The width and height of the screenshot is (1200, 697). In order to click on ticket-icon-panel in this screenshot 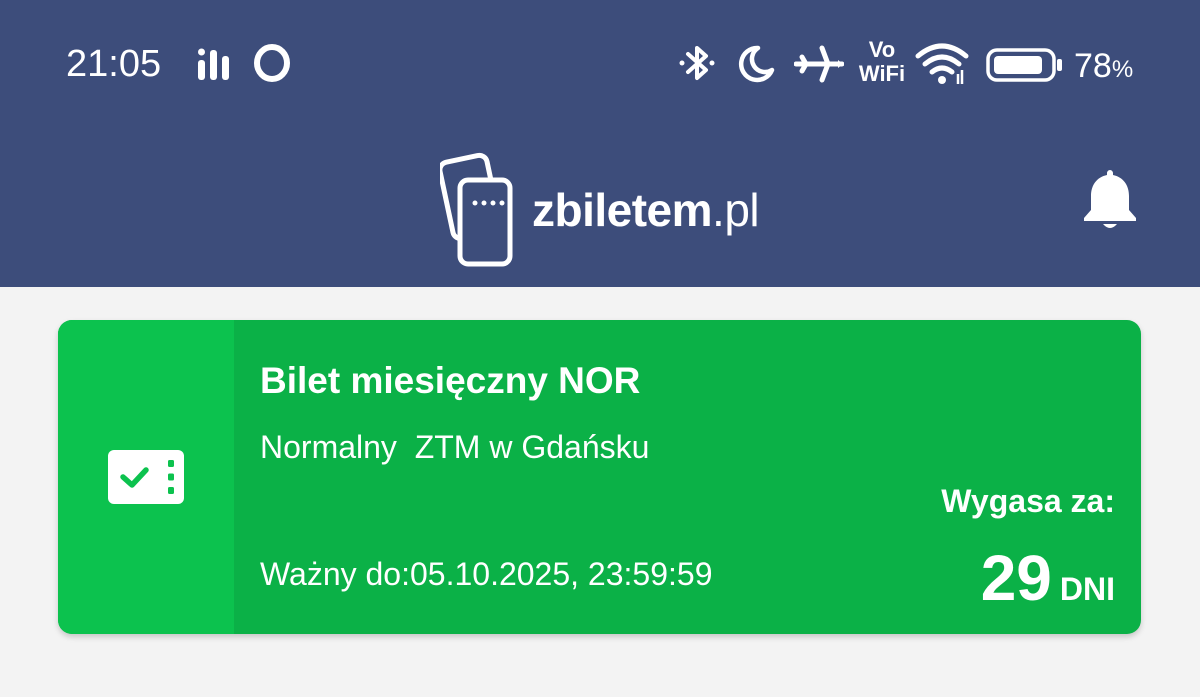, I will do `click(146, 477)`.